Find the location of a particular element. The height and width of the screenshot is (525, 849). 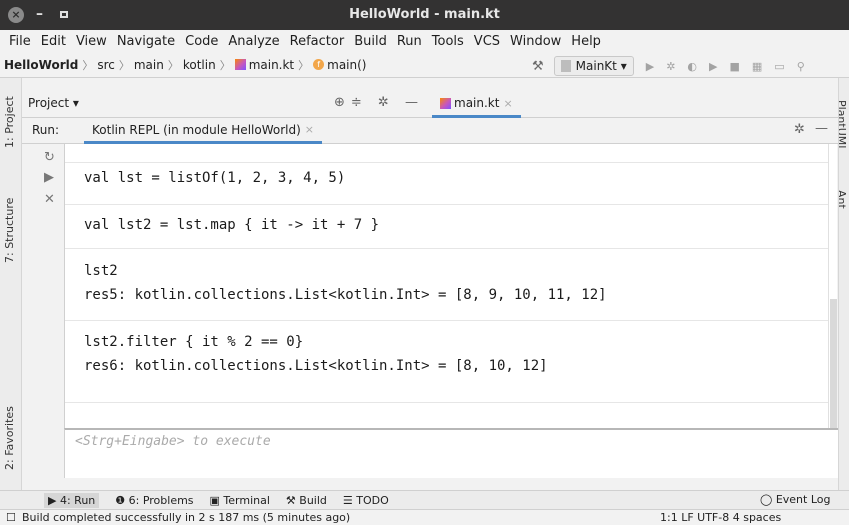

tab-favorites: 2: Favorites is located at coordinates (9, 438).